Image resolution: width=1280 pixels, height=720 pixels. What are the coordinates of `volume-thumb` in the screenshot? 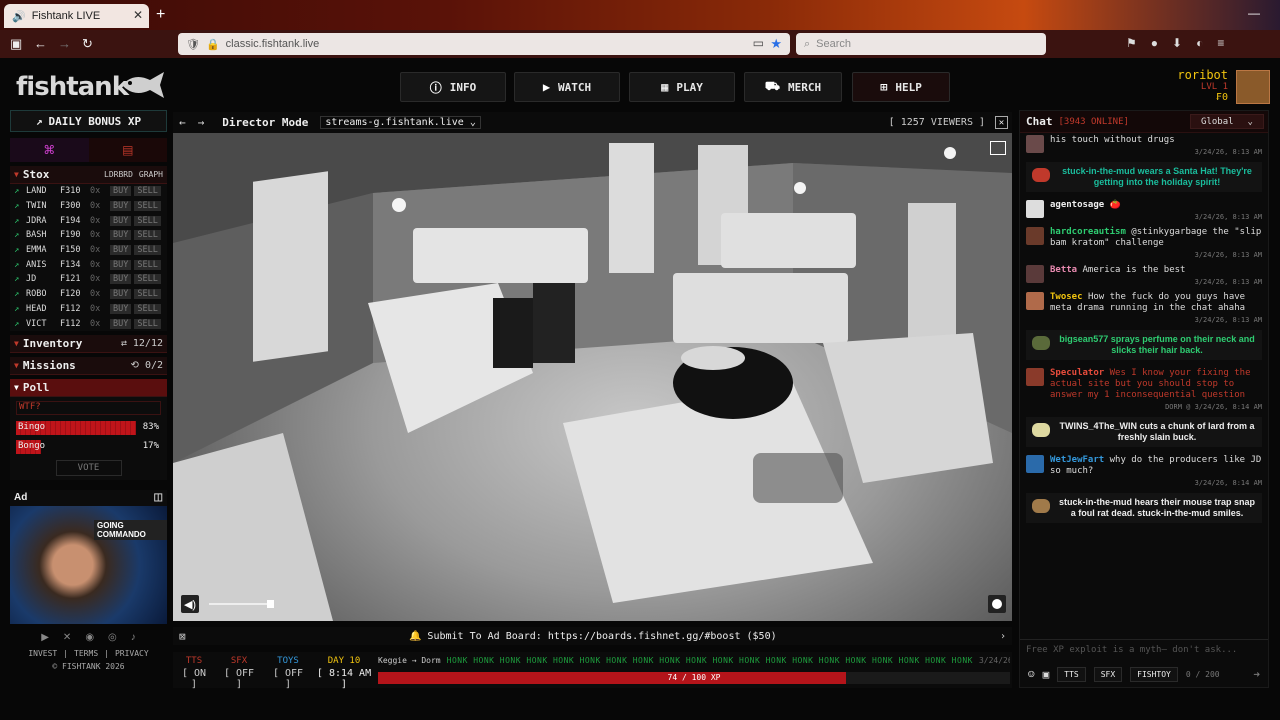 It's located at (270, 604).